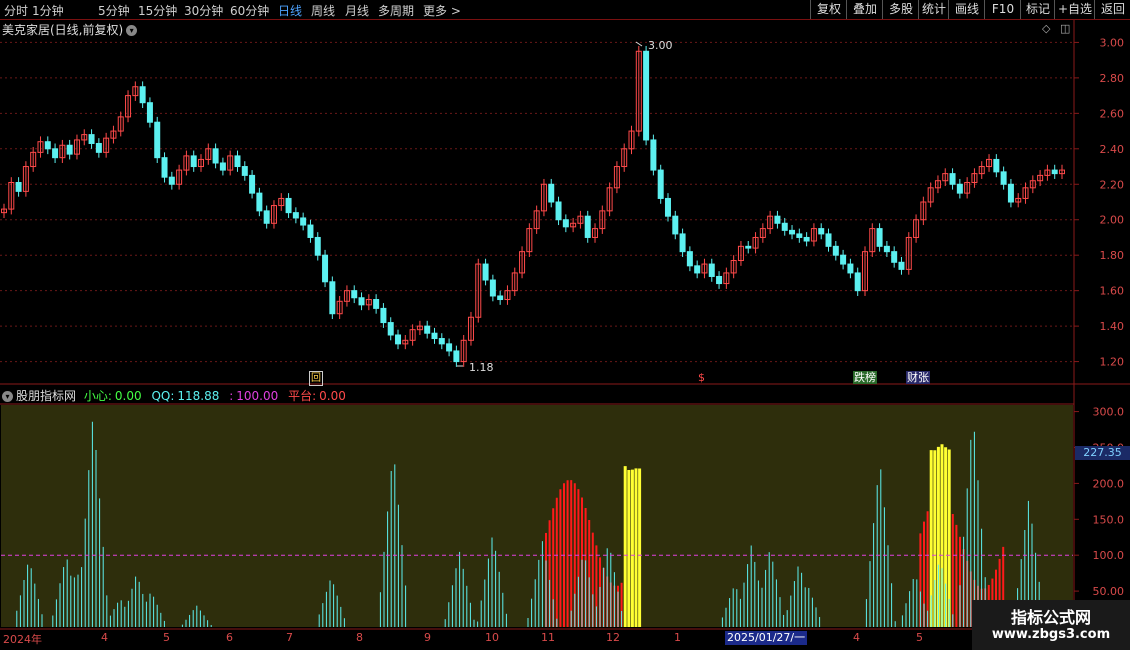  What do you see at coordinates (46, 396) in the screenshot?
I see `indicator-name: 股朋指标网` at bounding box center [46, 396].